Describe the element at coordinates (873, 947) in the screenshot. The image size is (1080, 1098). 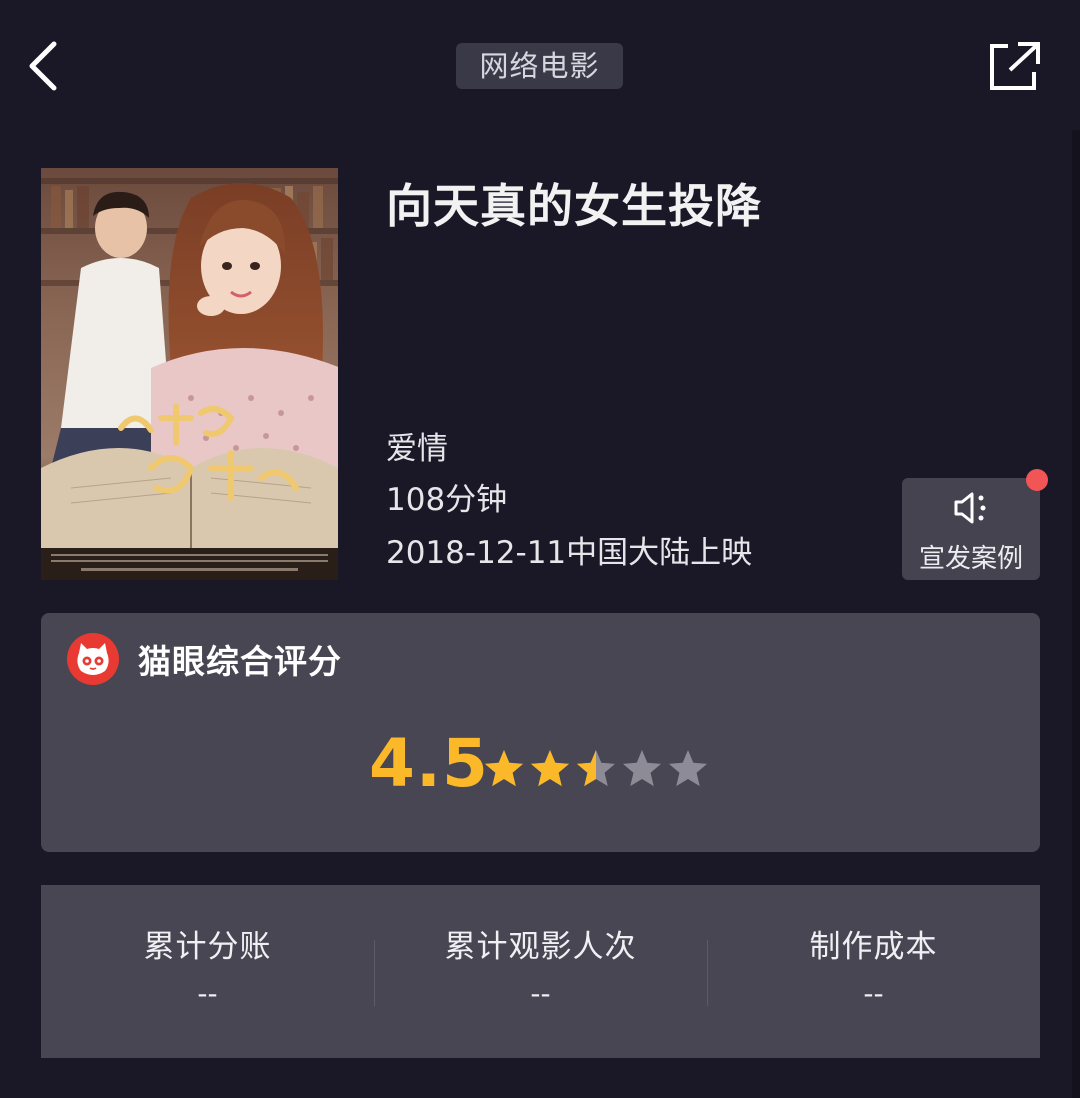
I see `stat-label: 制作成本` at that location.